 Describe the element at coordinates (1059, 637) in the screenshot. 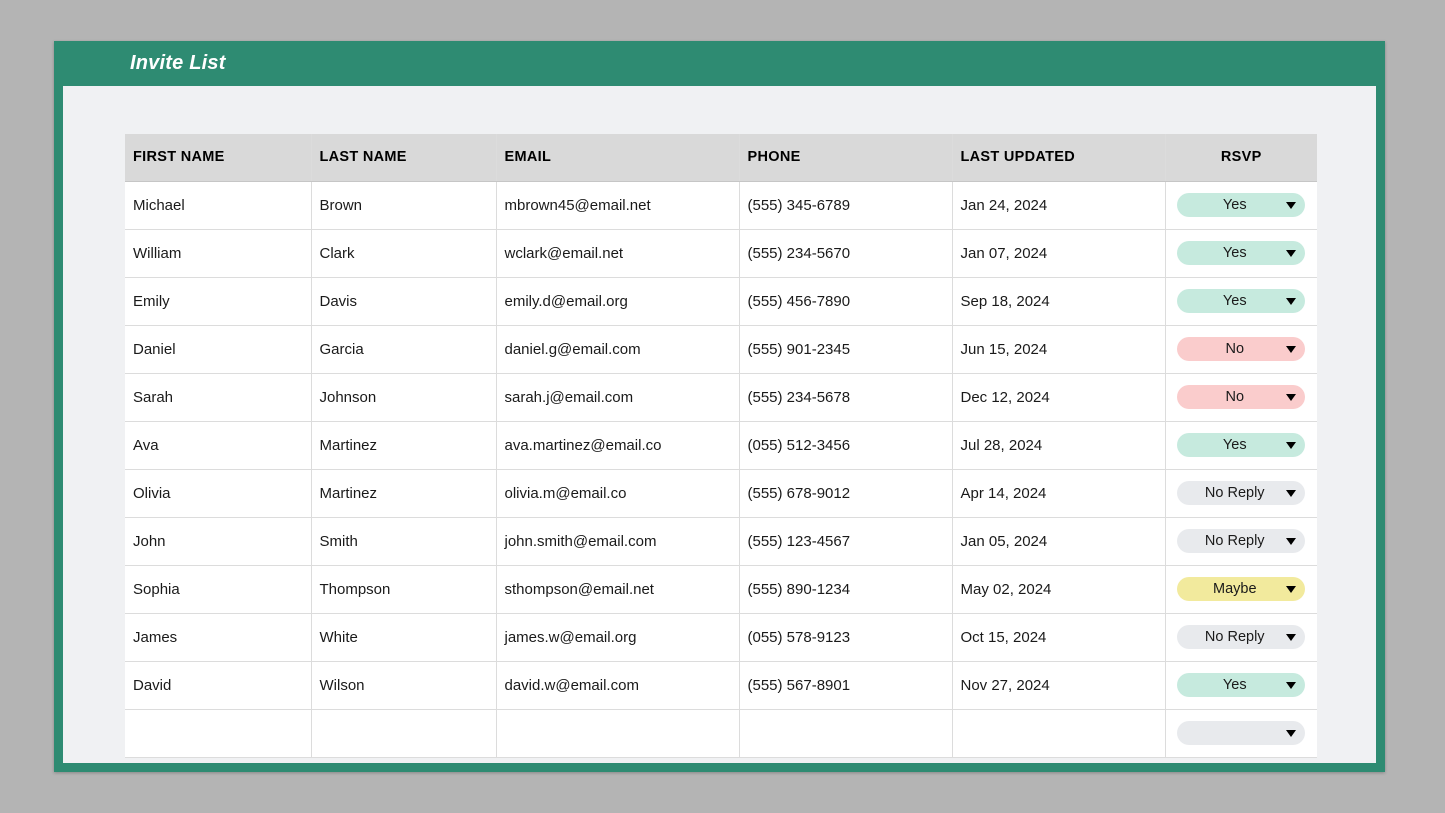

I see `cell-last-updated: Oct 15, 2024` at that location.